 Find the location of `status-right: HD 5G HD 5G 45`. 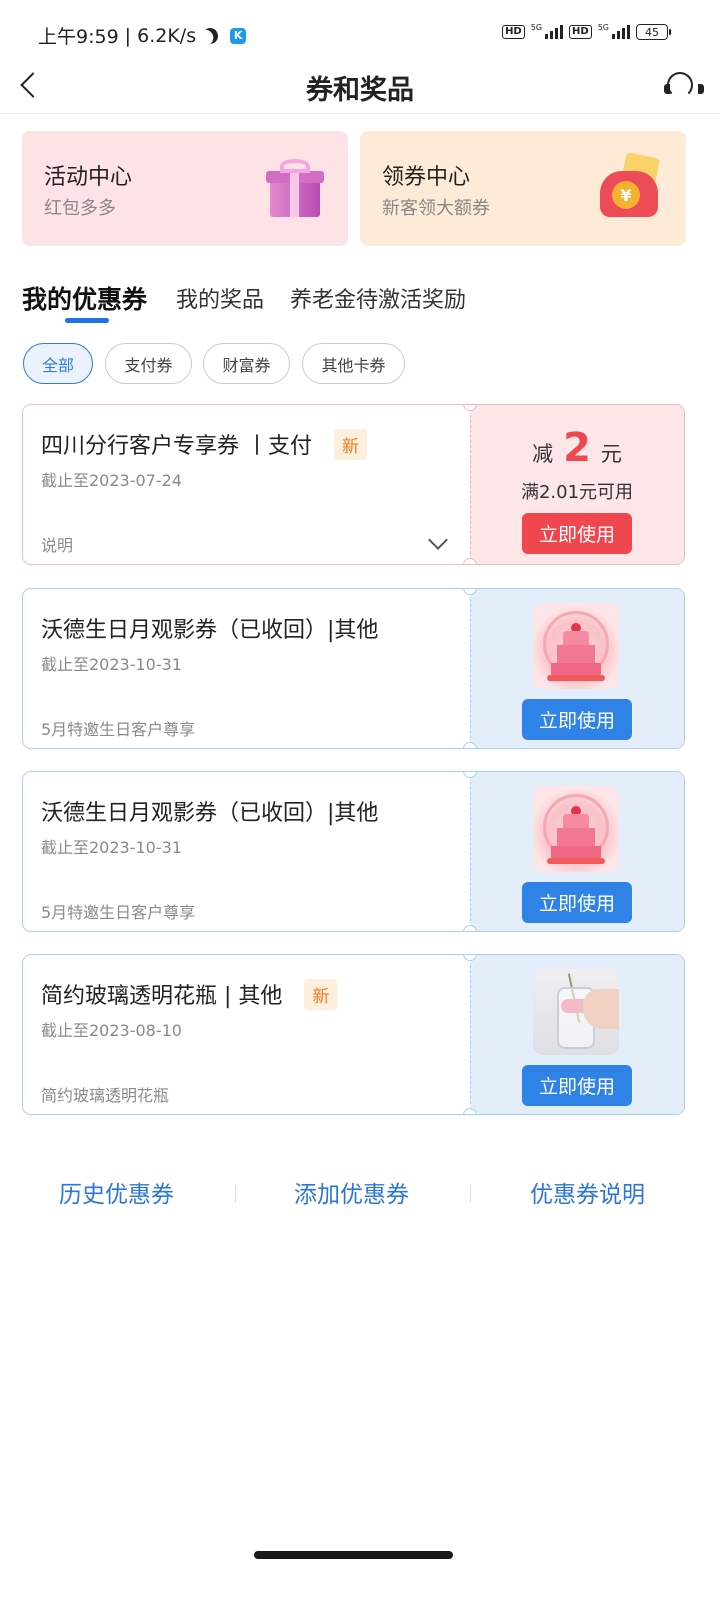

status-right: HD 5G HD 5G 45 is located at coordinates (586, 31).